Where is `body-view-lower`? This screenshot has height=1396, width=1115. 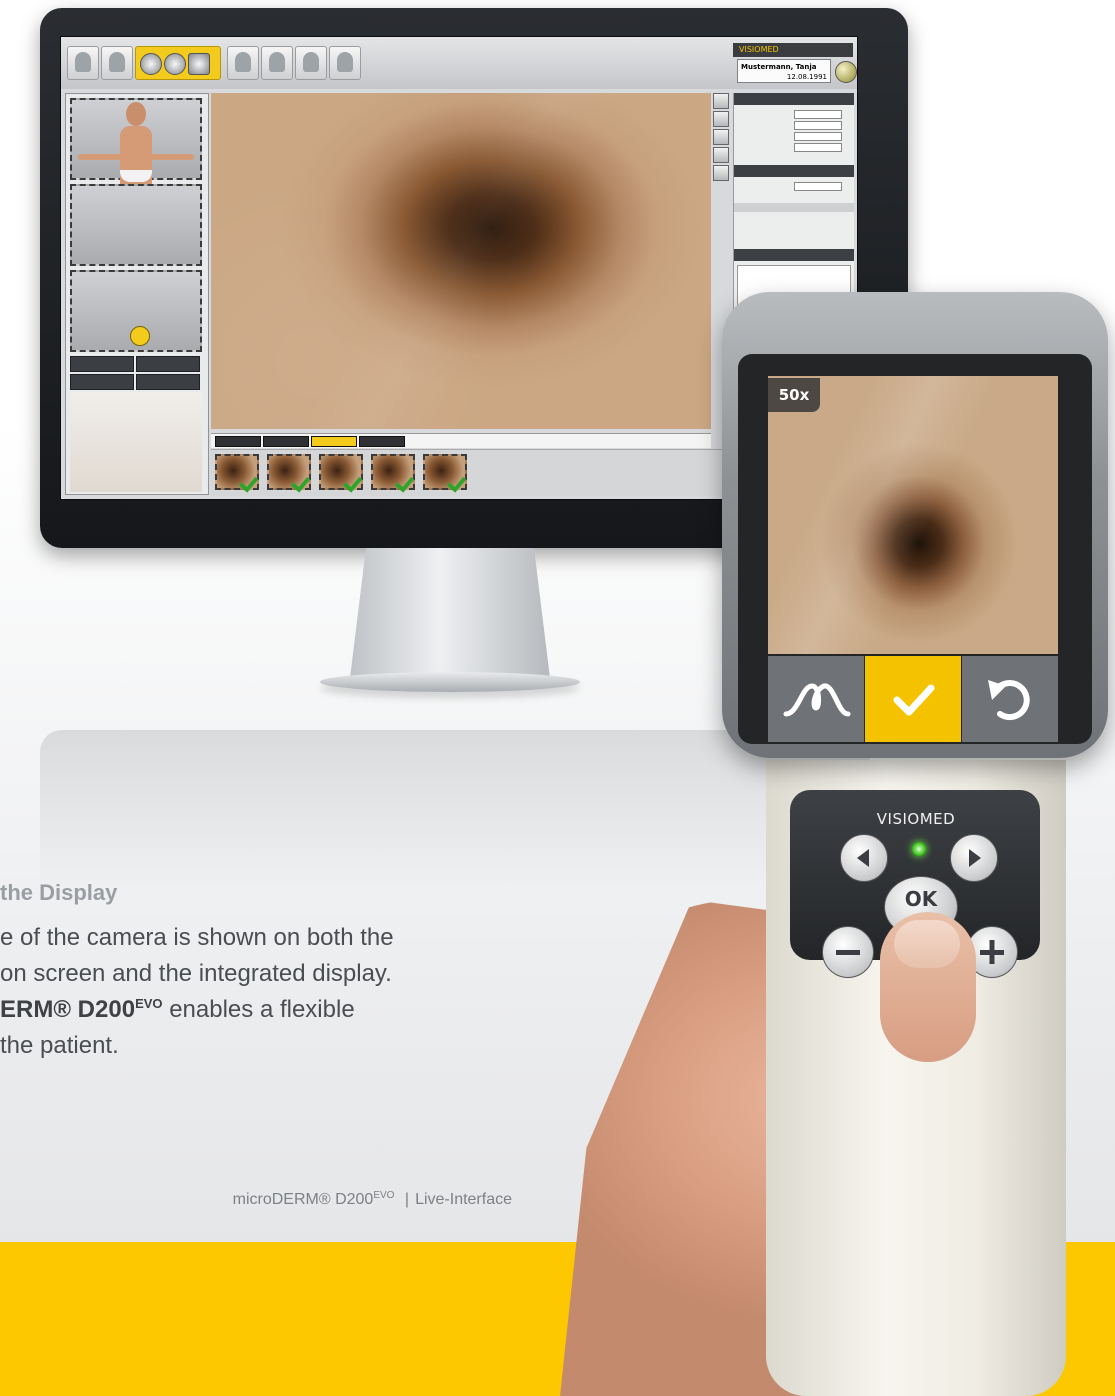 body-view-lower is located at coordinates (136, 311).